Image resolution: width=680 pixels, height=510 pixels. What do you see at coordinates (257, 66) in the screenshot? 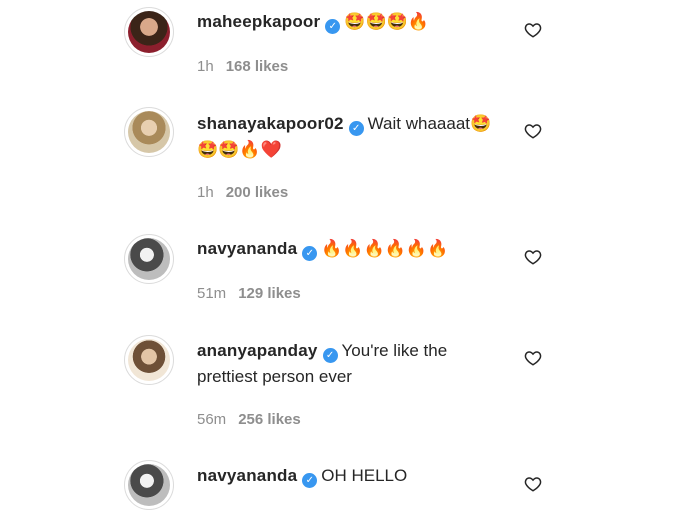
I see `like-count: 168 likes` at bounding box center [257, 66].